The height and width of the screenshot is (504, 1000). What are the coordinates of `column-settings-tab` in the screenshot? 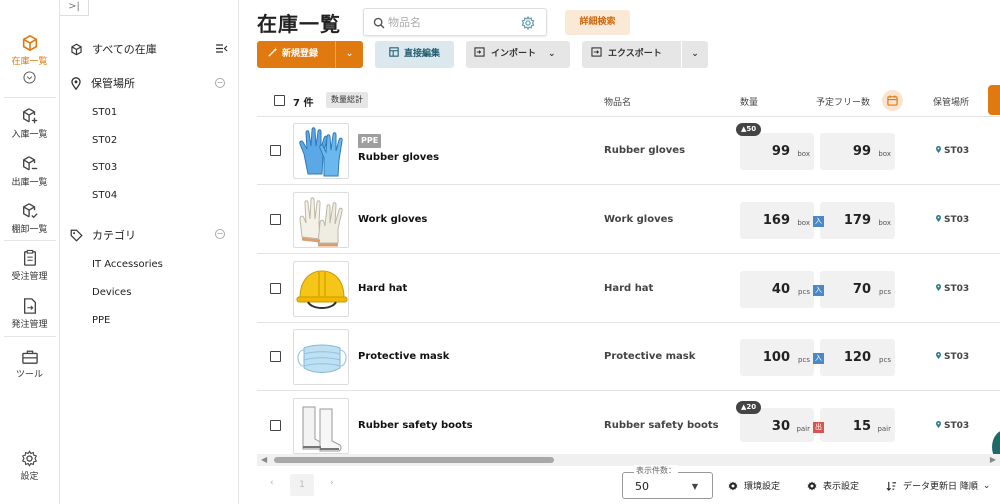 It's located at (994, 100).